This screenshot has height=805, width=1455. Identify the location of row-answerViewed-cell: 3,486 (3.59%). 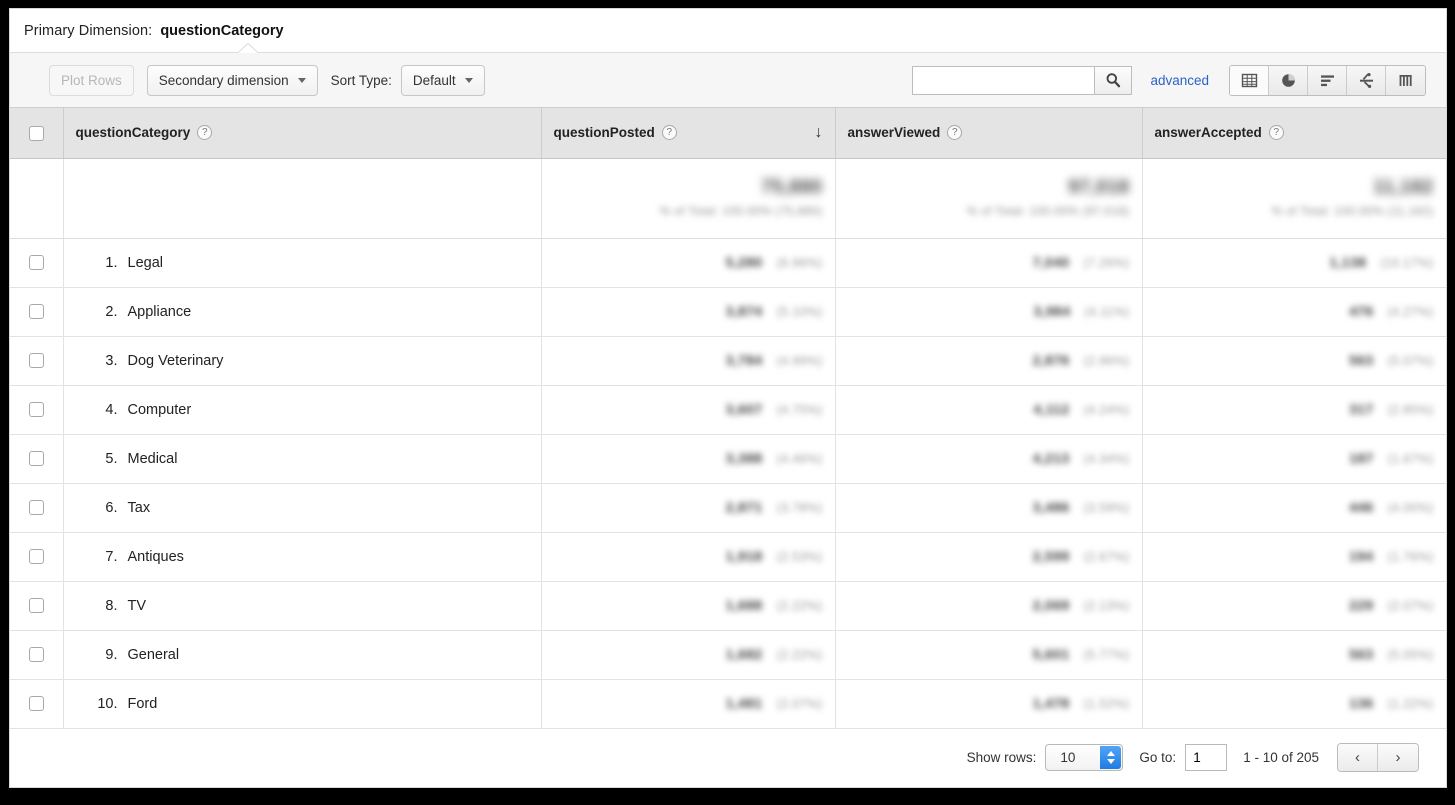
(989, 508).